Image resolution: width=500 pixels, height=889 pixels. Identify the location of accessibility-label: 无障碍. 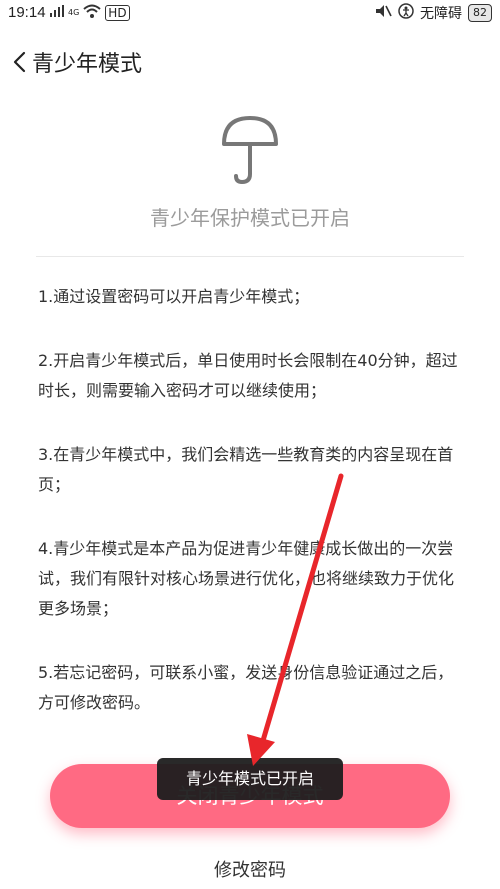
(441, 14).